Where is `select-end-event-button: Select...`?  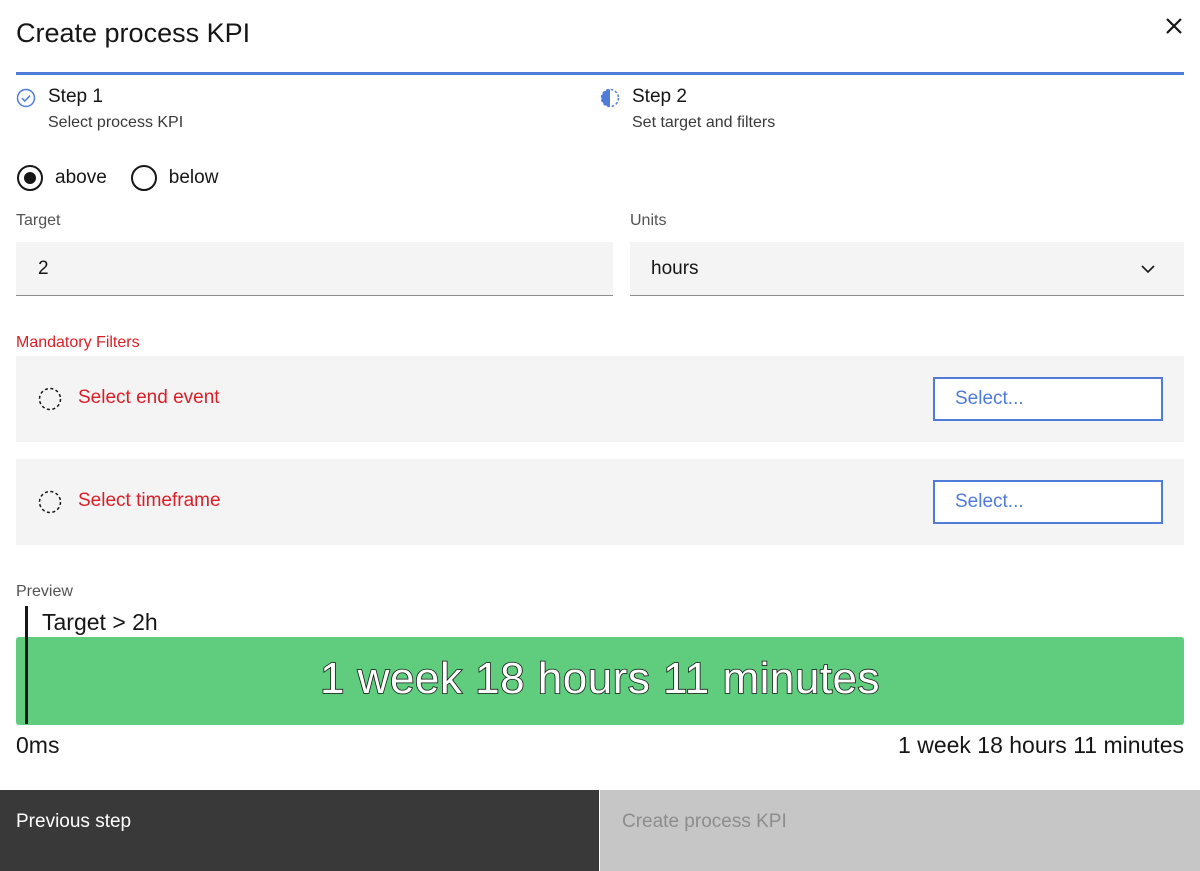
select-end-event-button: Select... is located at coordinates (1048, 399).